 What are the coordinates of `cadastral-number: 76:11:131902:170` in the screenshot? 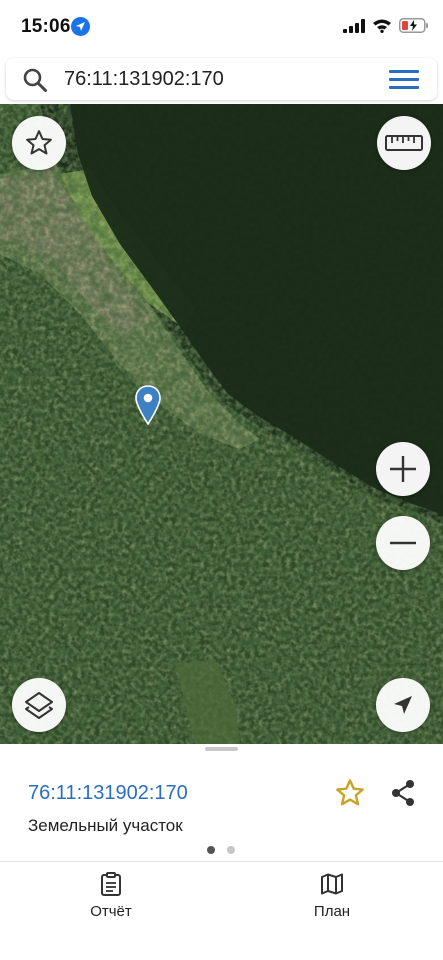 It's located at (108, 793).